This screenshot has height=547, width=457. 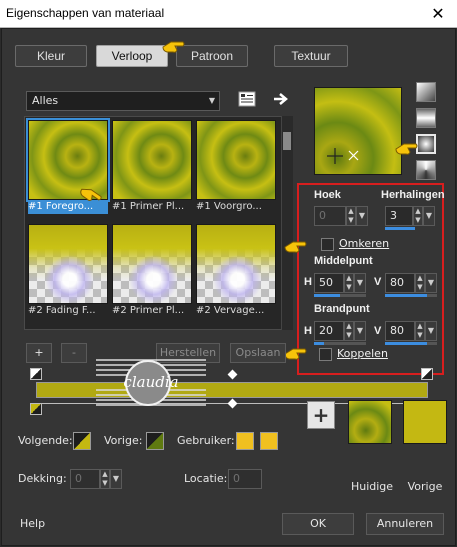 I want to click on locatie-input: 0, so click(x=245, y=479).